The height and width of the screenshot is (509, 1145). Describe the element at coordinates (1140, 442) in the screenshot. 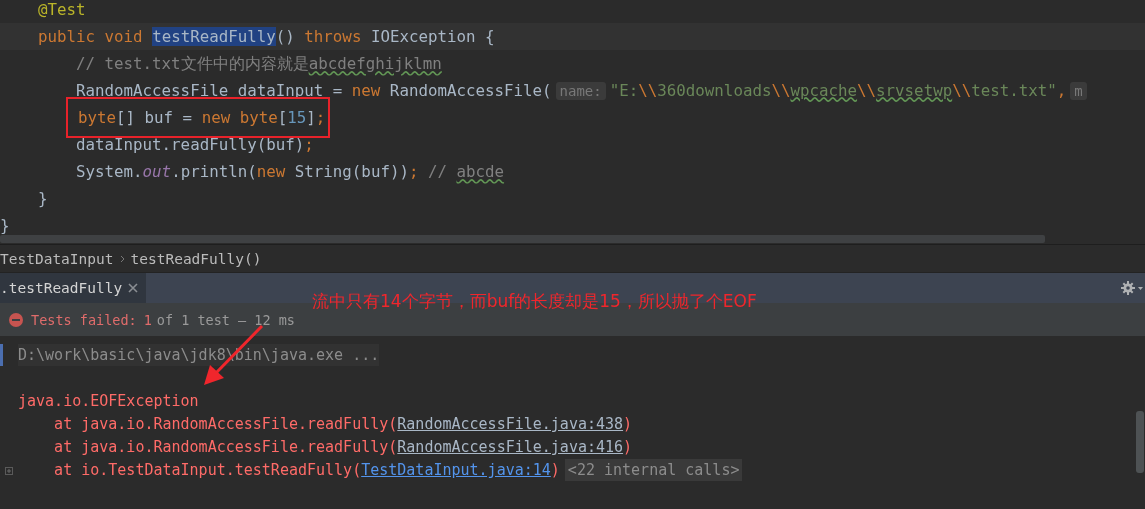

I see `vertical-scrollbar` at that location.